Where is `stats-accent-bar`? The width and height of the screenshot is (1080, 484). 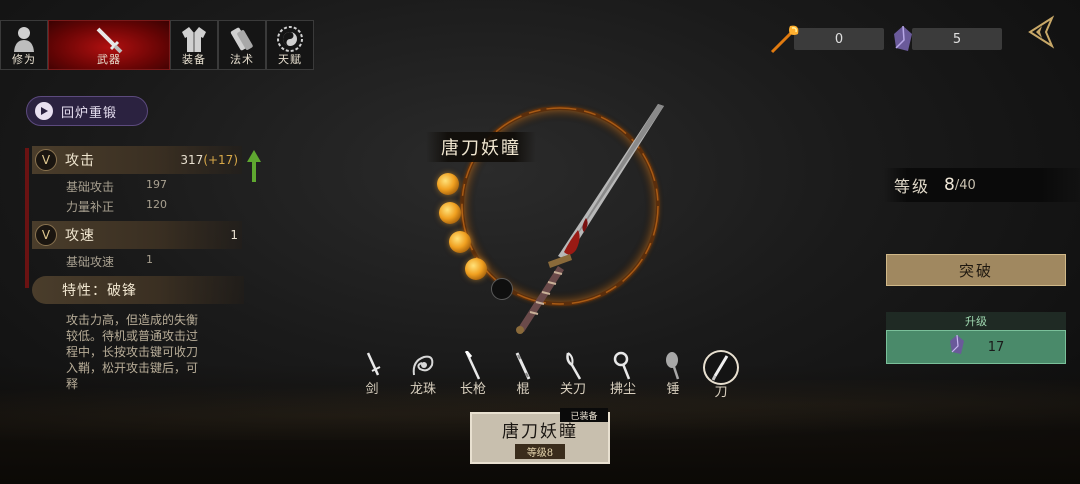 stats-accent-bar is located at coordinates (27, 218).